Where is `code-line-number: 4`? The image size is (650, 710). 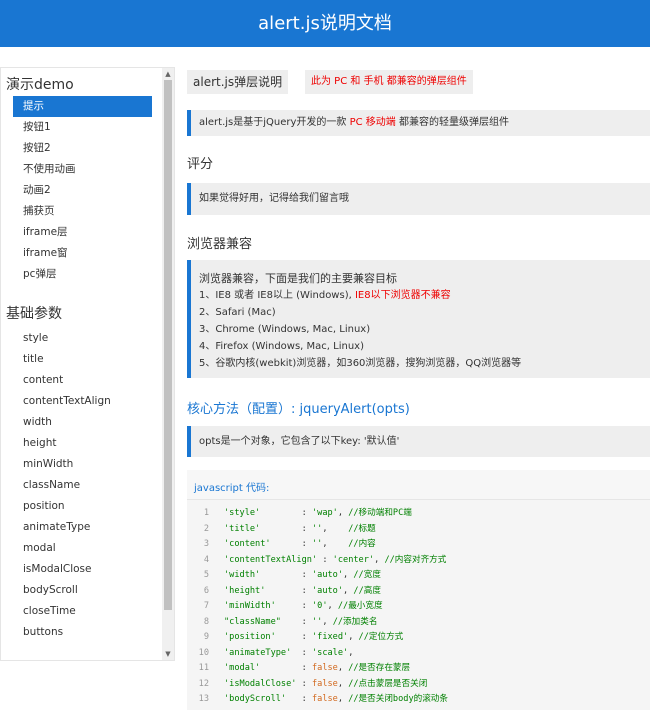
code-line-number: 4 is located at coordinates (206, 559).